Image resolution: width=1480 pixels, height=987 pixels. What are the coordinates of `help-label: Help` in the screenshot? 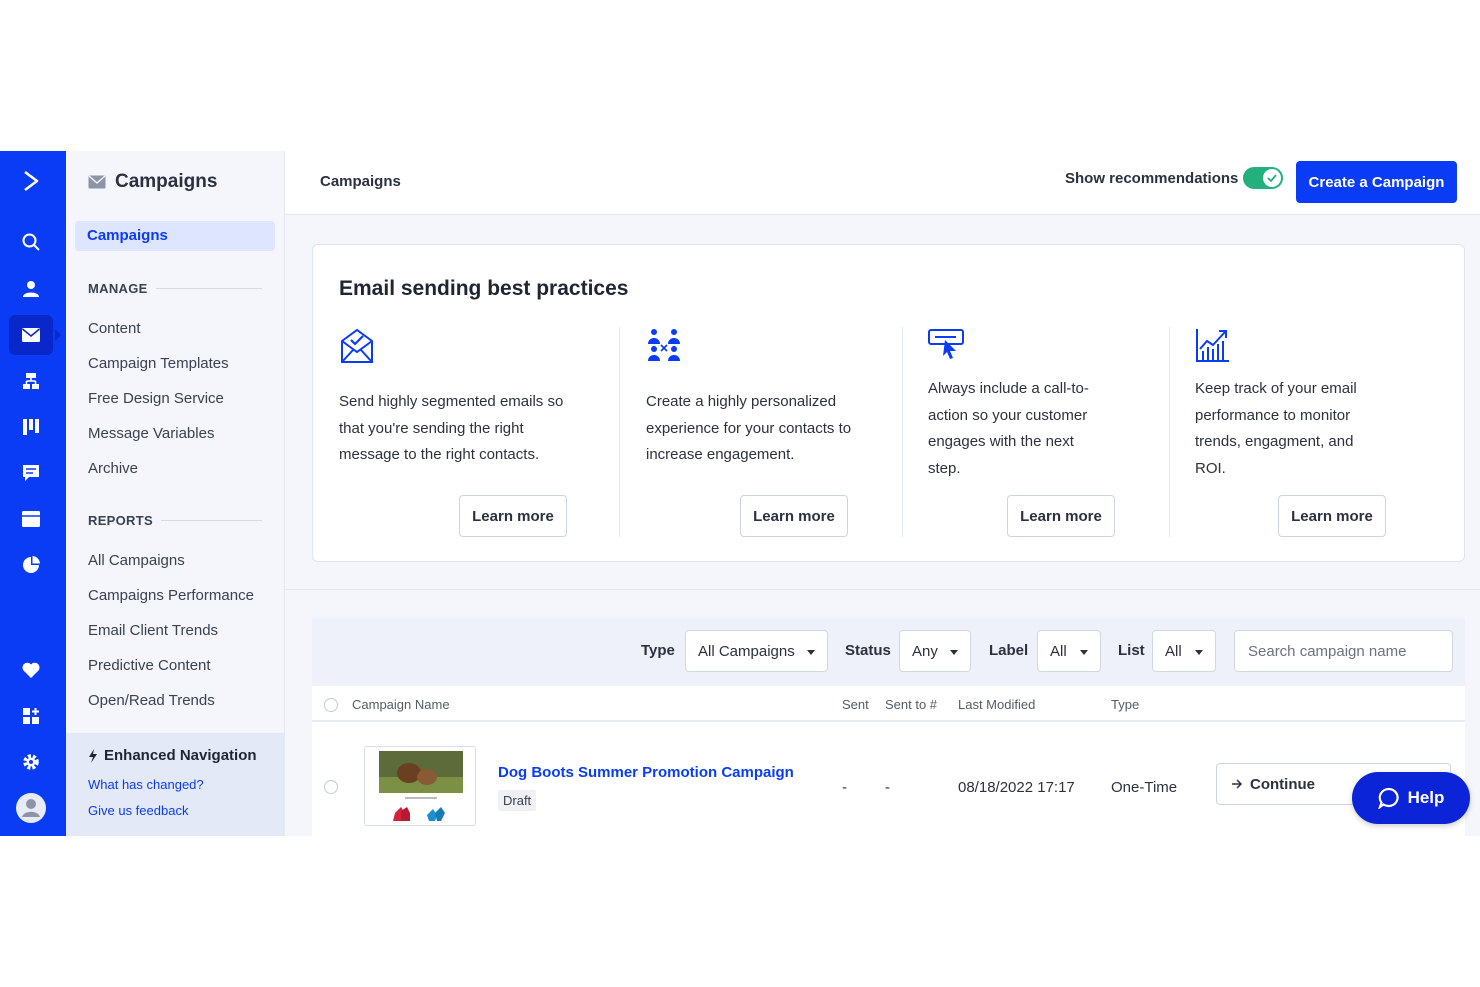 It's located at (1426, 797).